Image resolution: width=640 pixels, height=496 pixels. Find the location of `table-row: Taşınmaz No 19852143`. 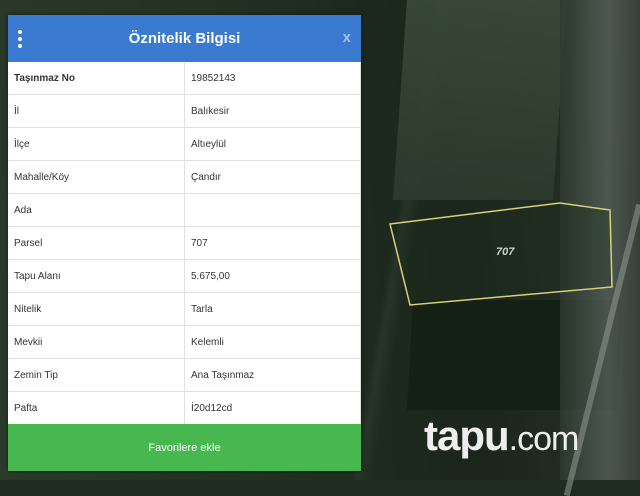

table-row: Taşınmaz No 19852143 is located at coordinates (184, 78).